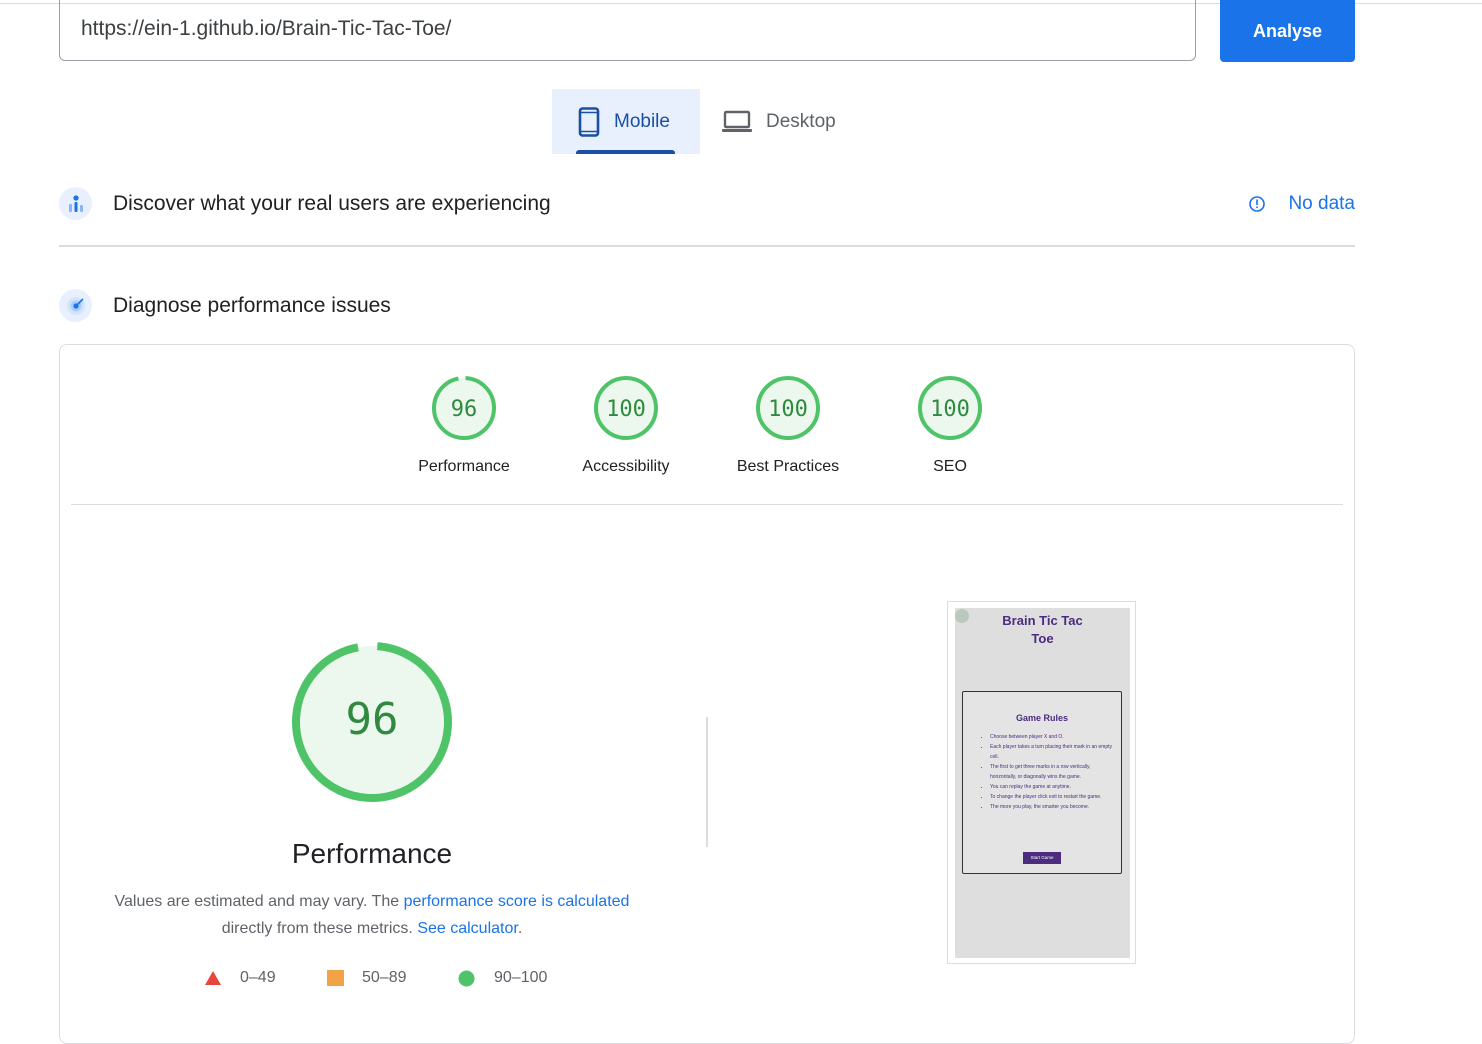 This screenshot has width=1482, height=1044. Describe the element at coordinates (252, 305) in the screenshot. I see `diagnose-title: Diagnose performance issues` at that location.